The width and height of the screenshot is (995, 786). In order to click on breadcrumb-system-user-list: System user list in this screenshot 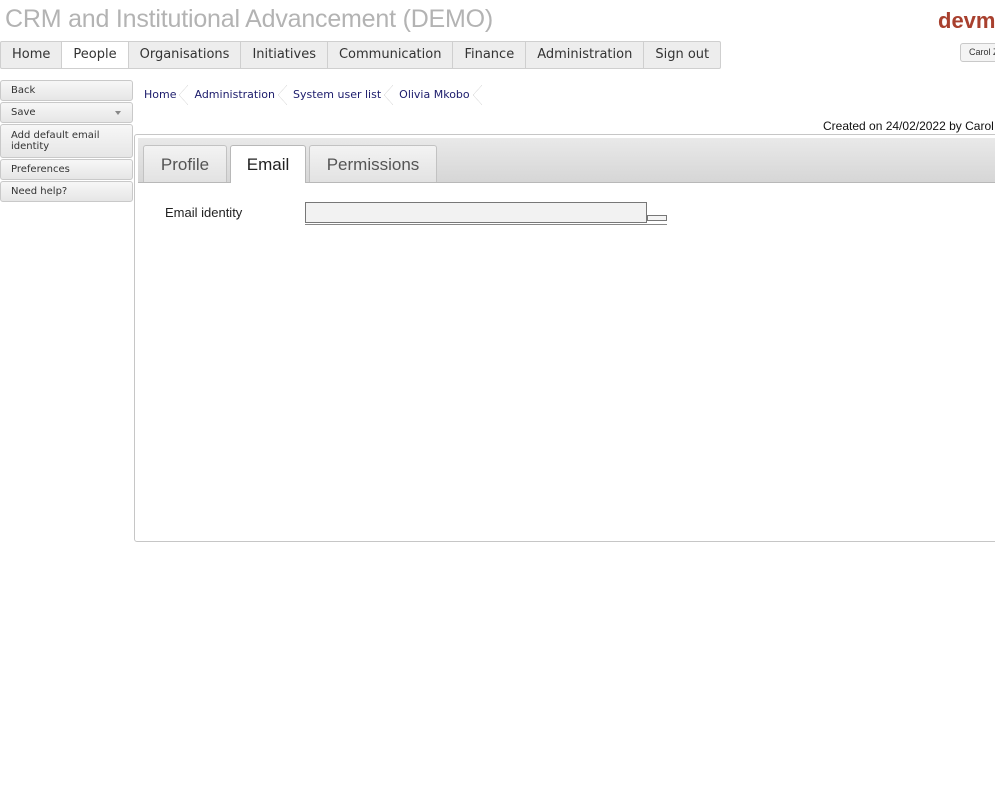, I will do `click(340, 95)`.